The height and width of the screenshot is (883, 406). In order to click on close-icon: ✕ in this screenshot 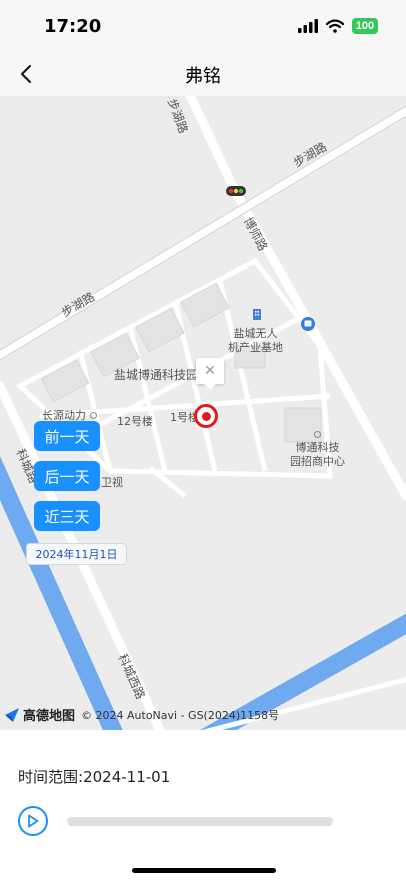, I will do `click(210, 371)`.